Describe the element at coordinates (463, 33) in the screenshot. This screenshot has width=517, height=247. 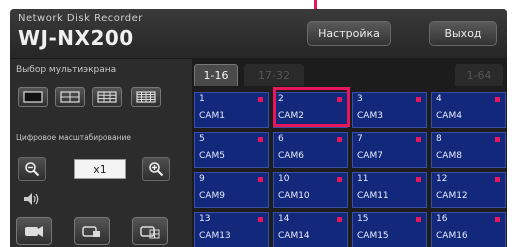
I see `exit-button: Выход` at that location.